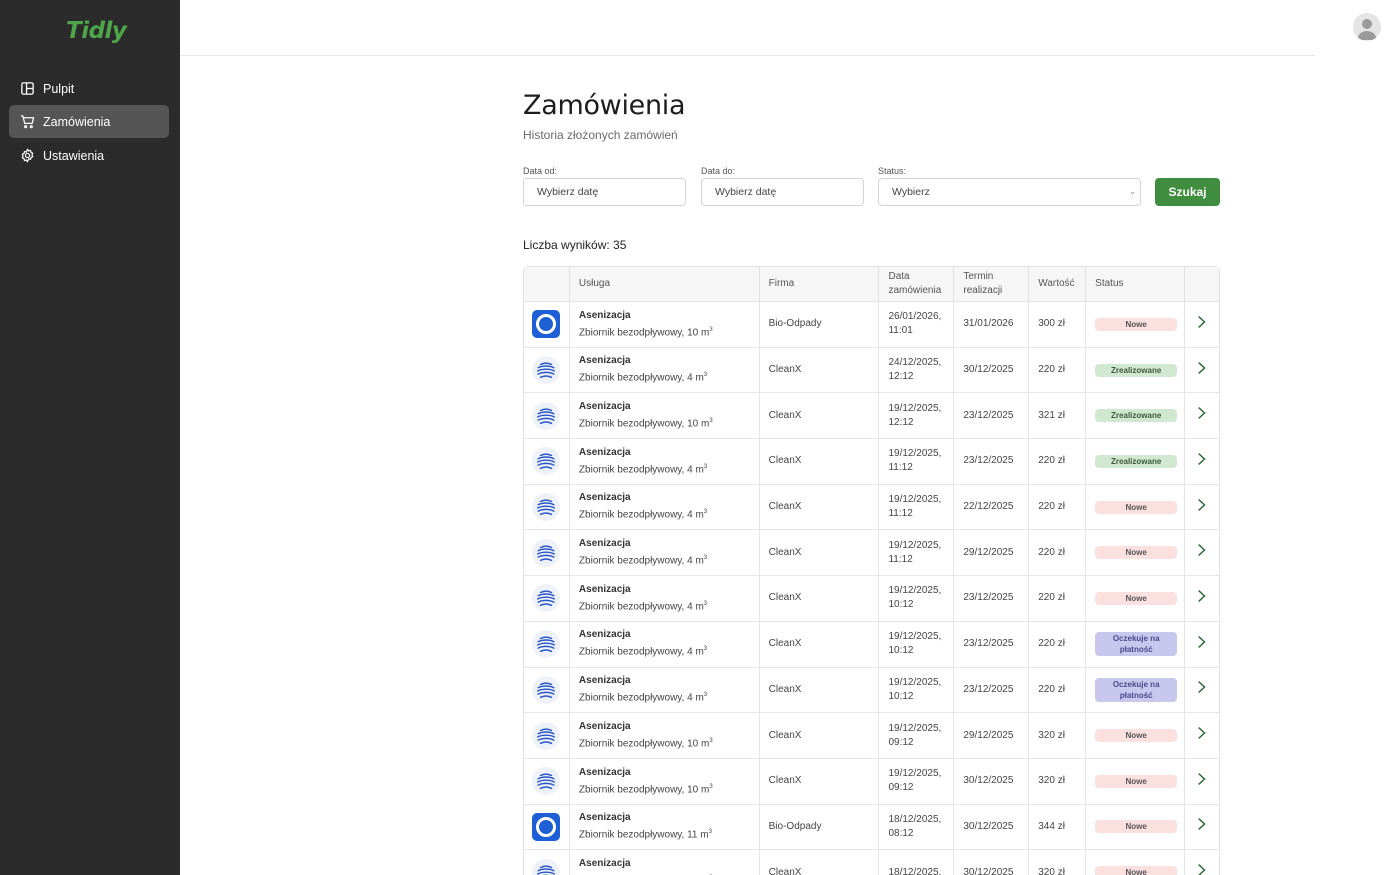  I want to click on status-badge: Zrealizowane, so click(1136, 370).